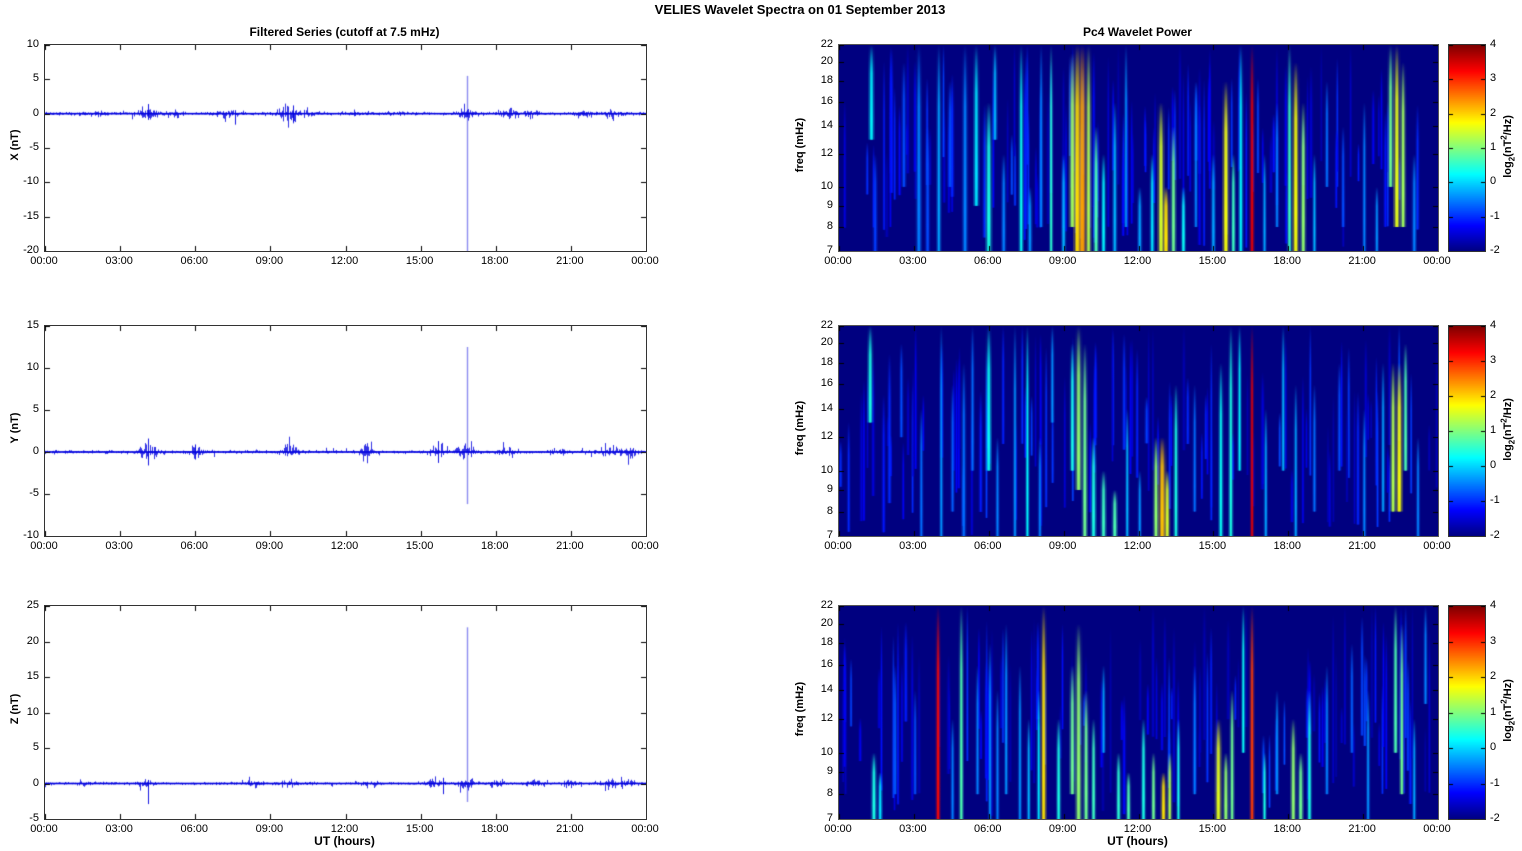 The height and width of the screenshot is (851, 1522). I want to click on x-series-plot, so click(345, 148).